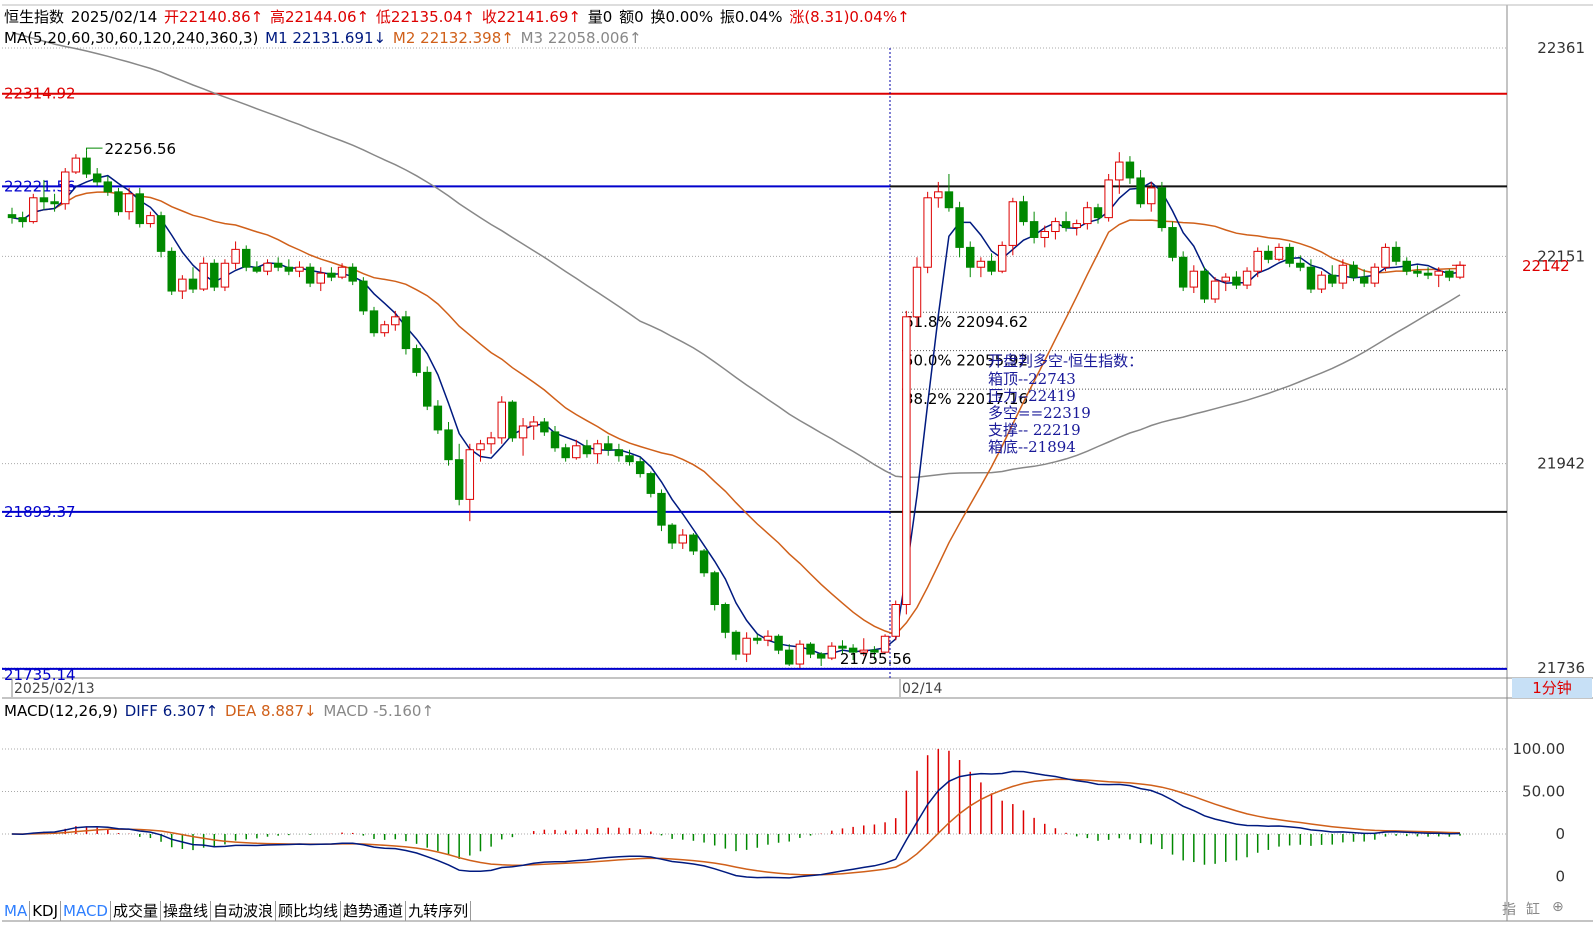  What do you see at coordinates (136, 911) in the screenshot?
I see `tab-volume: 成交量` at bounding box center [136, 911].